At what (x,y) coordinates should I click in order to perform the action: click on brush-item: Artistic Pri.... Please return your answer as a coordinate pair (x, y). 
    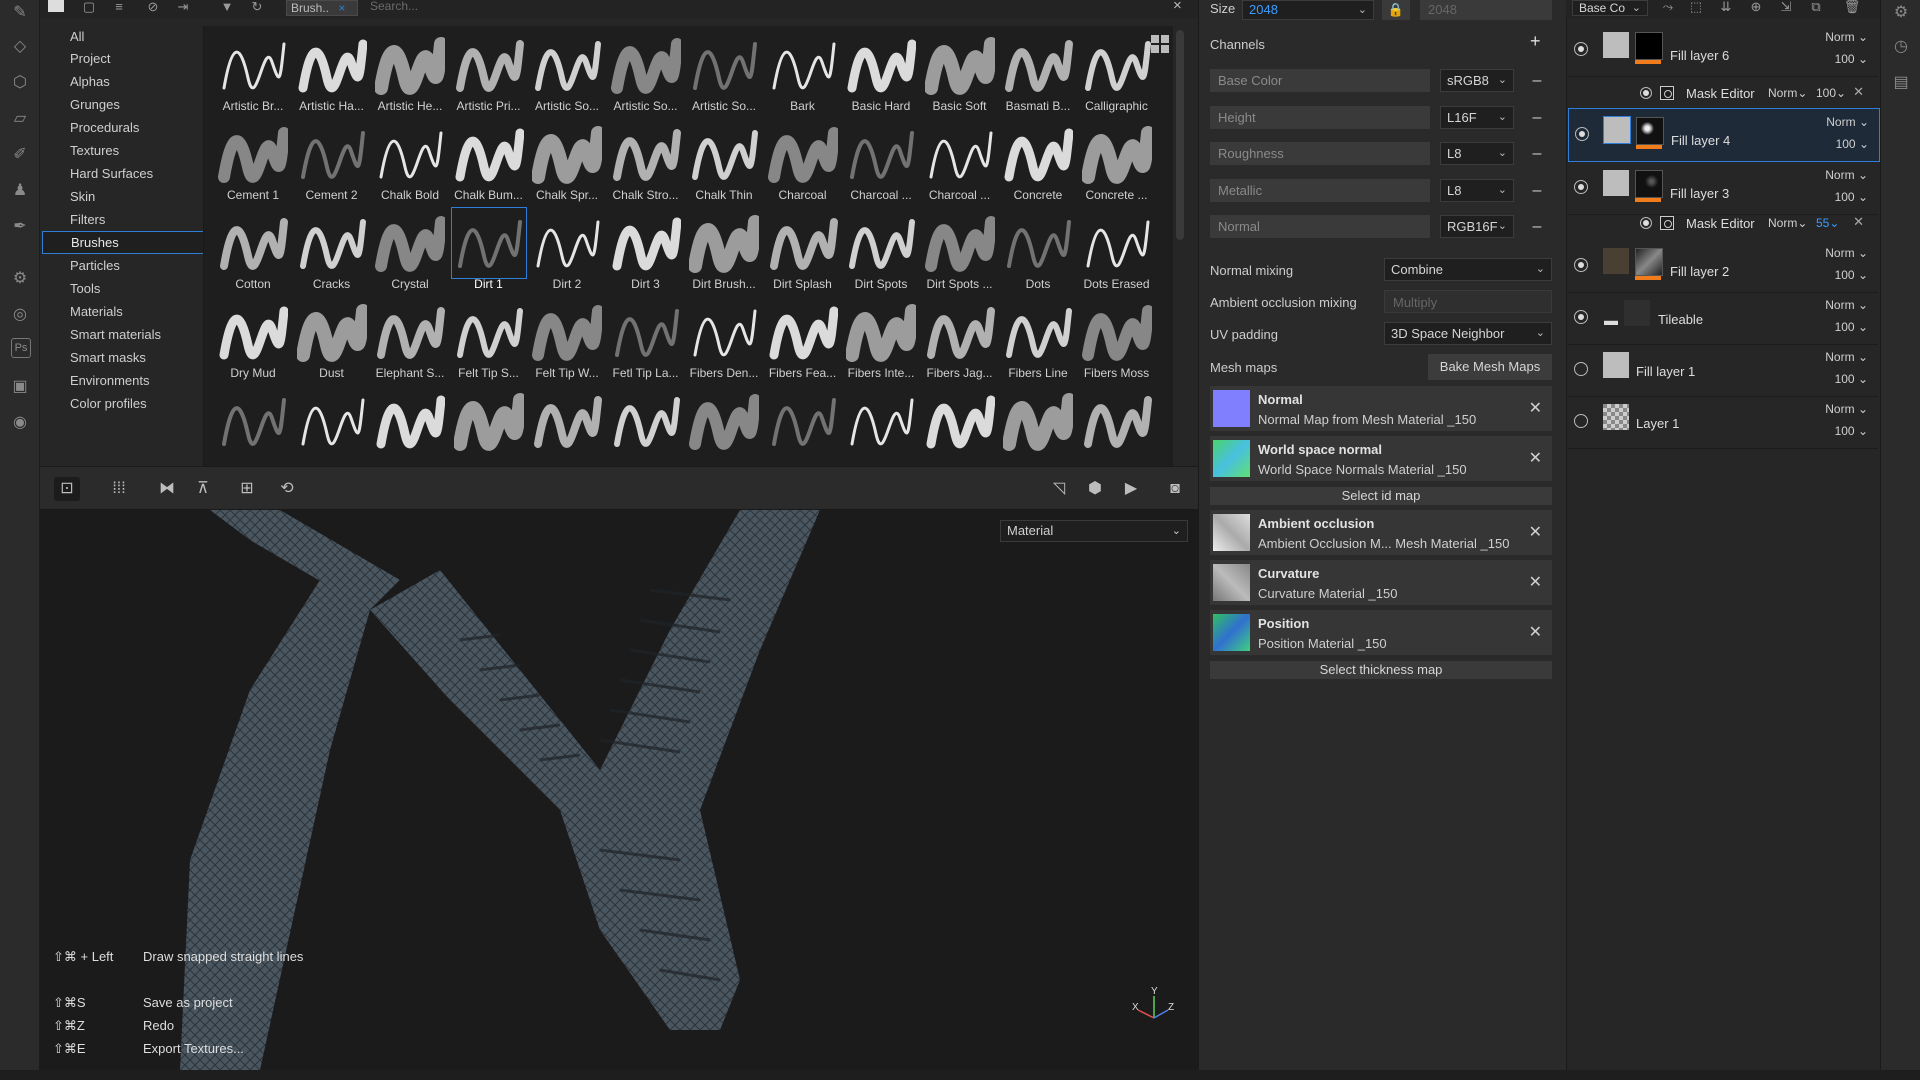
    Looking at the image, I should click on (489, 70).